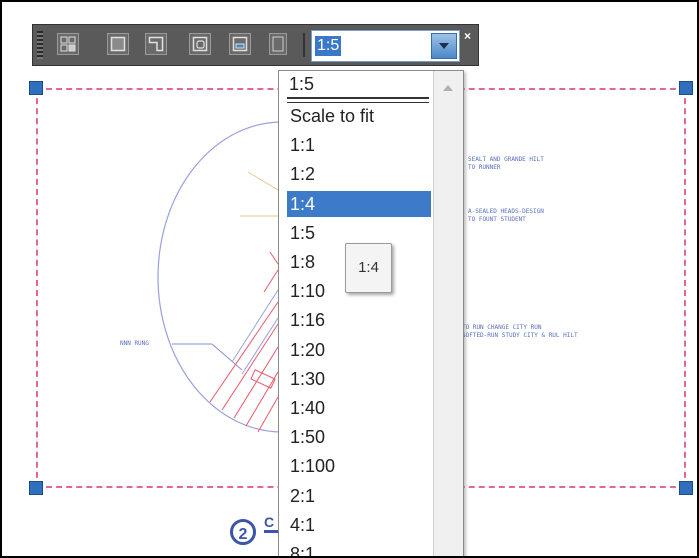 The width and height of the screenshot is (699, 558). What do you see at coordinates (328, 46) in the screenshot?
I see `scale-combo-value: 1:5` at bounding box center [328, 46].